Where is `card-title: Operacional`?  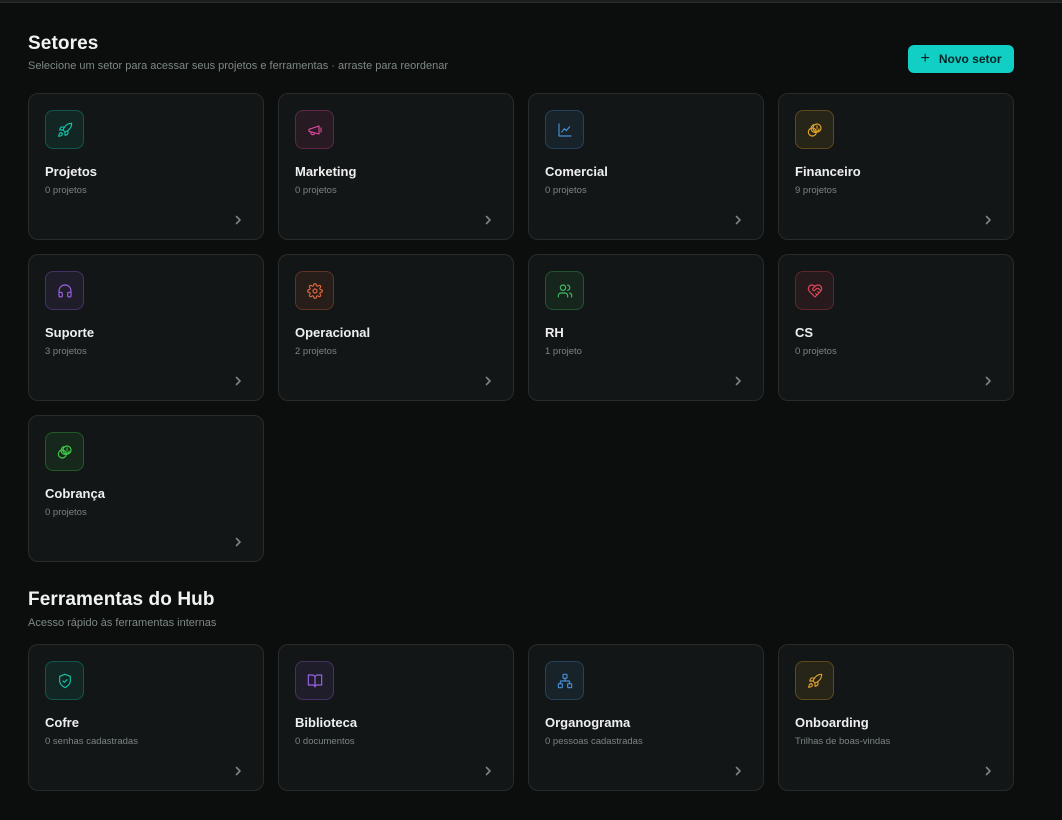 card-title: Operacional is located at coordinates (333, 332).